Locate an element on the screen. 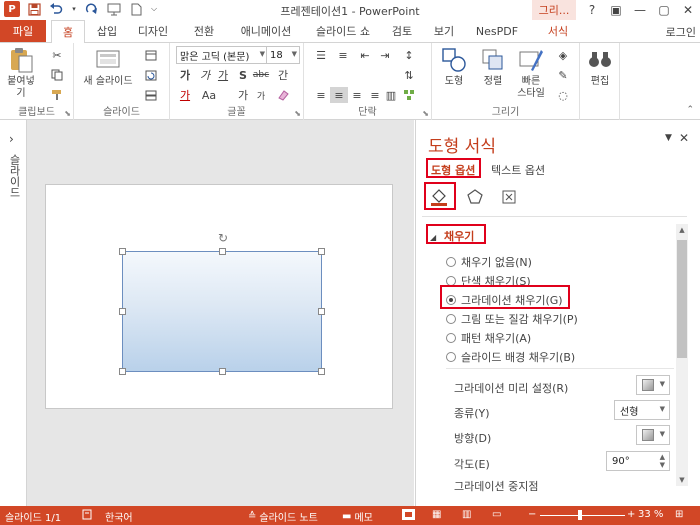 The width and height of the screenshot is (700, 525). redo-icon is located at coordinates (92, 9).